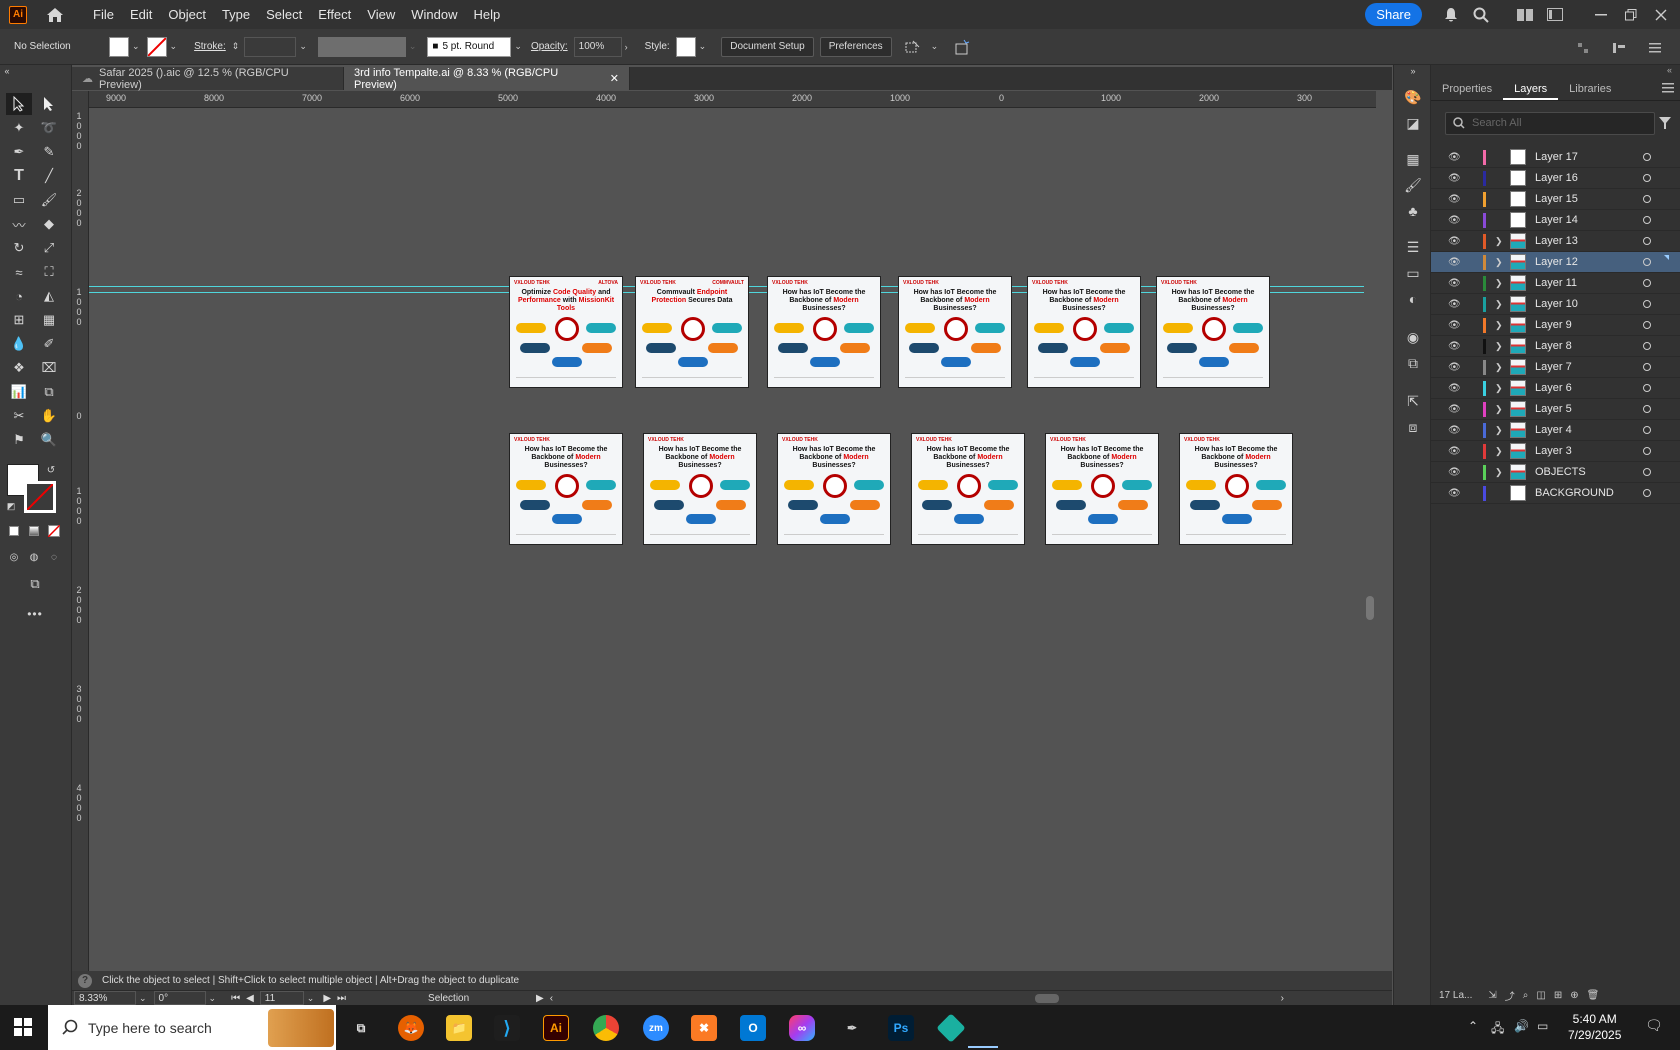  What do you see at coordinates (236, 46) in the screenshot?
I see `stepper-icon: ⇕` at bounding box center [236, 46].